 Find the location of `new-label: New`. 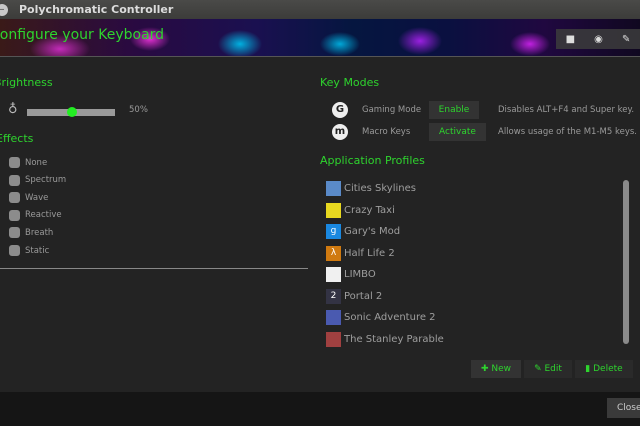

new-label: New is located at coordinates (501, 369).